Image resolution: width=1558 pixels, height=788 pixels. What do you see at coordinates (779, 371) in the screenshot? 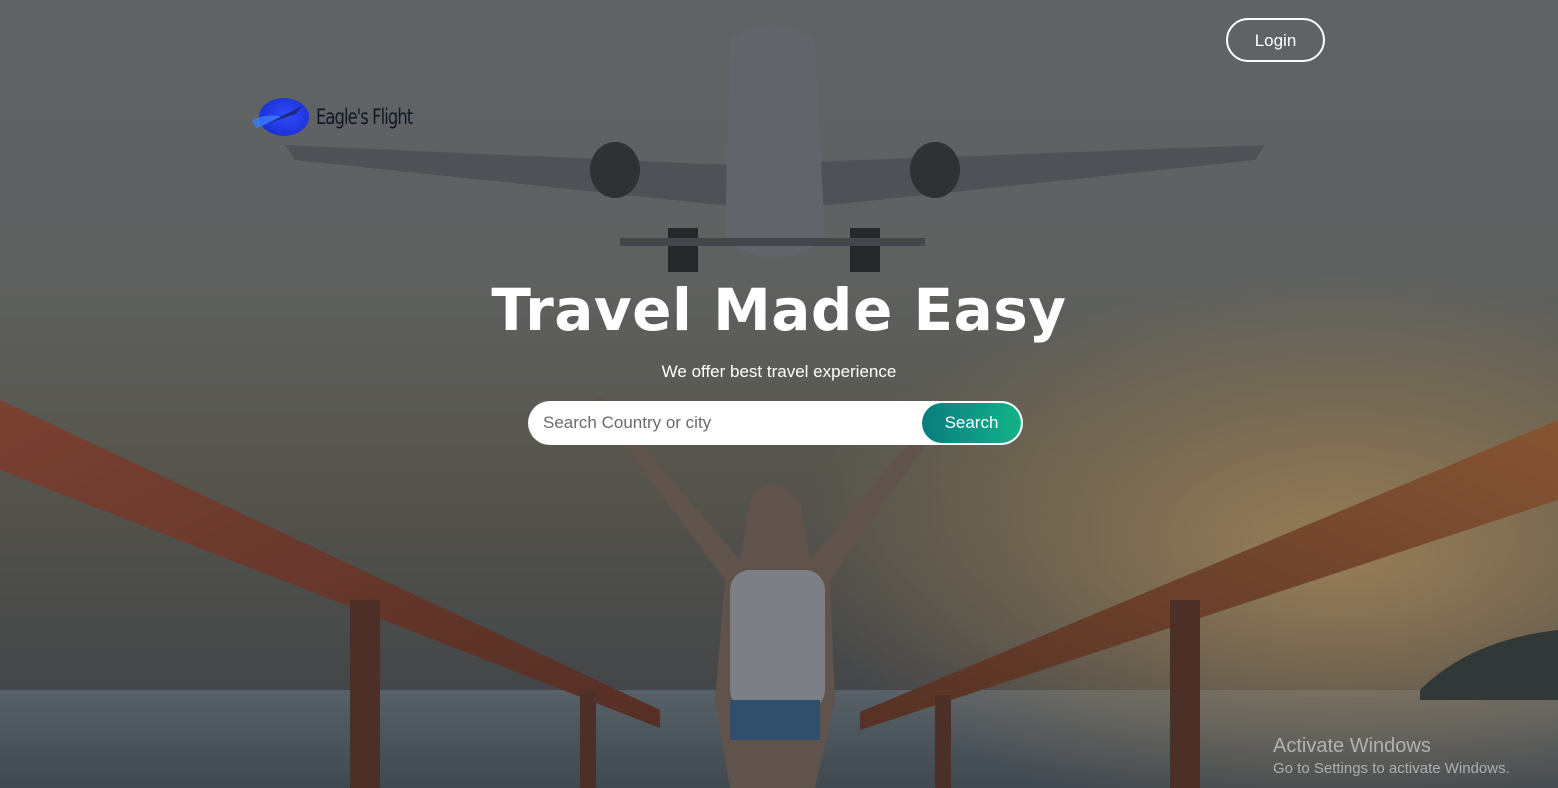
I see `hero-subtitle: We offer best travel experience` at bounding box center [779, 371].